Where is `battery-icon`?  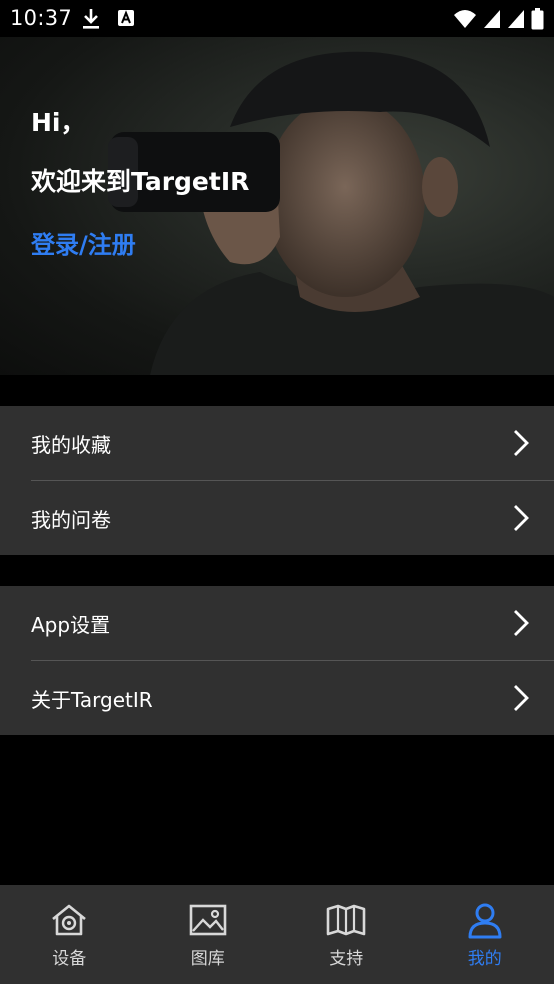 battery-icon is located at coordinates (537, 21).